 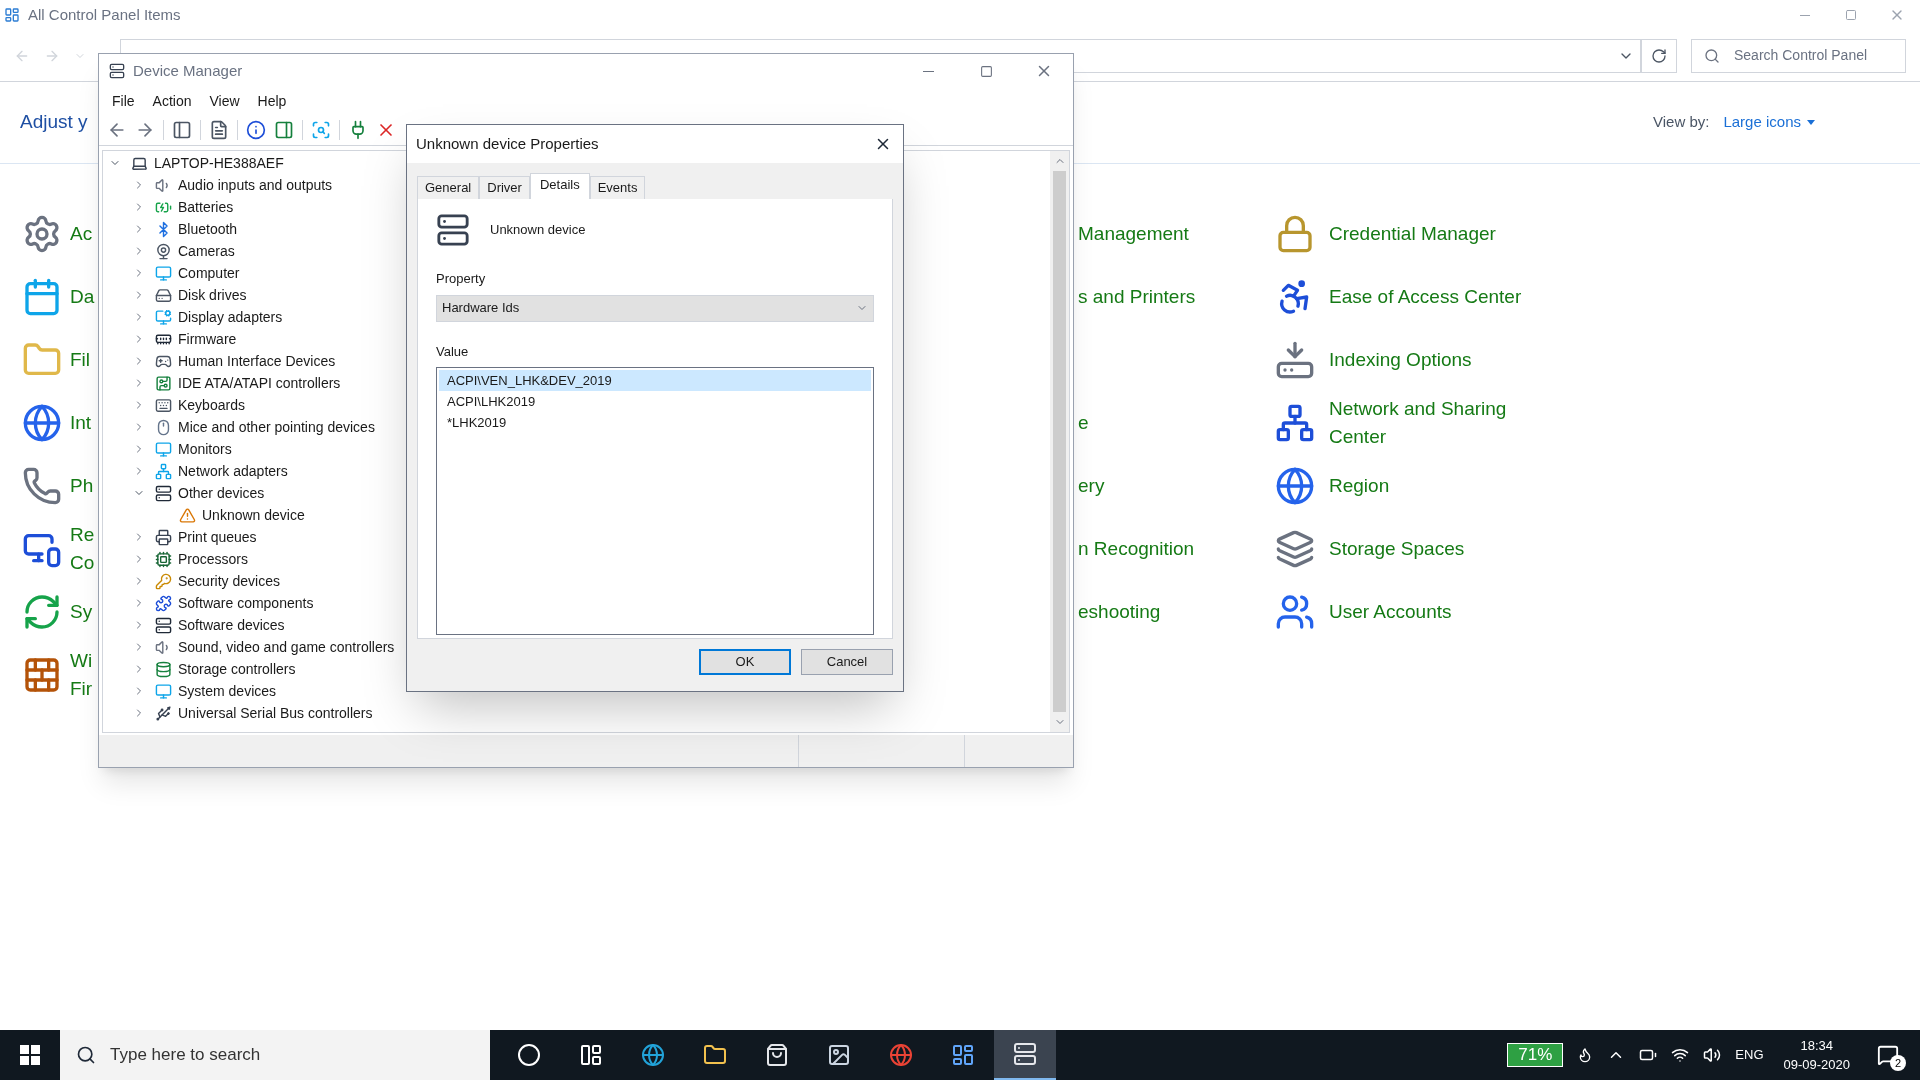 What do you see at coordinates (1801, 55) in the screenshot?
I see `search-placeholder: Search Control Panel` at bounding box center [1801, 55].